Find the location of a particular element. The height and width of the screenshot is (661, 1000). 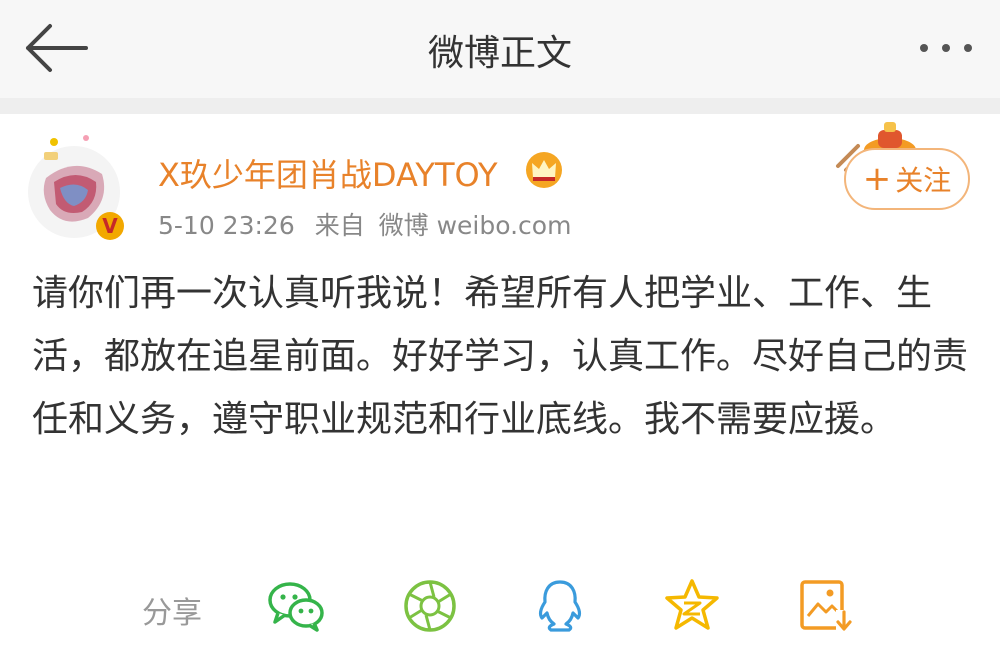

post-source: 微博 weibo.com is located at coordinates (475, 225).